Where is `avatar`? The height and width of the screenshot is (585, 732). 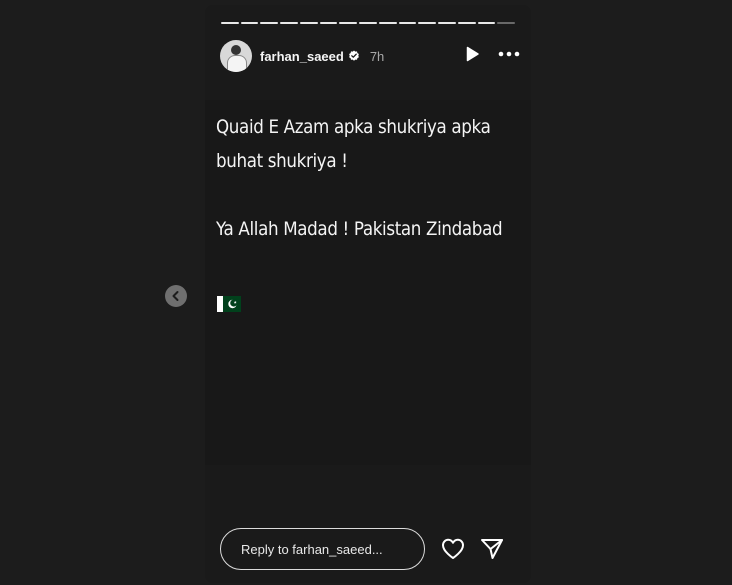
avatar is located at coordinates (236, 56).